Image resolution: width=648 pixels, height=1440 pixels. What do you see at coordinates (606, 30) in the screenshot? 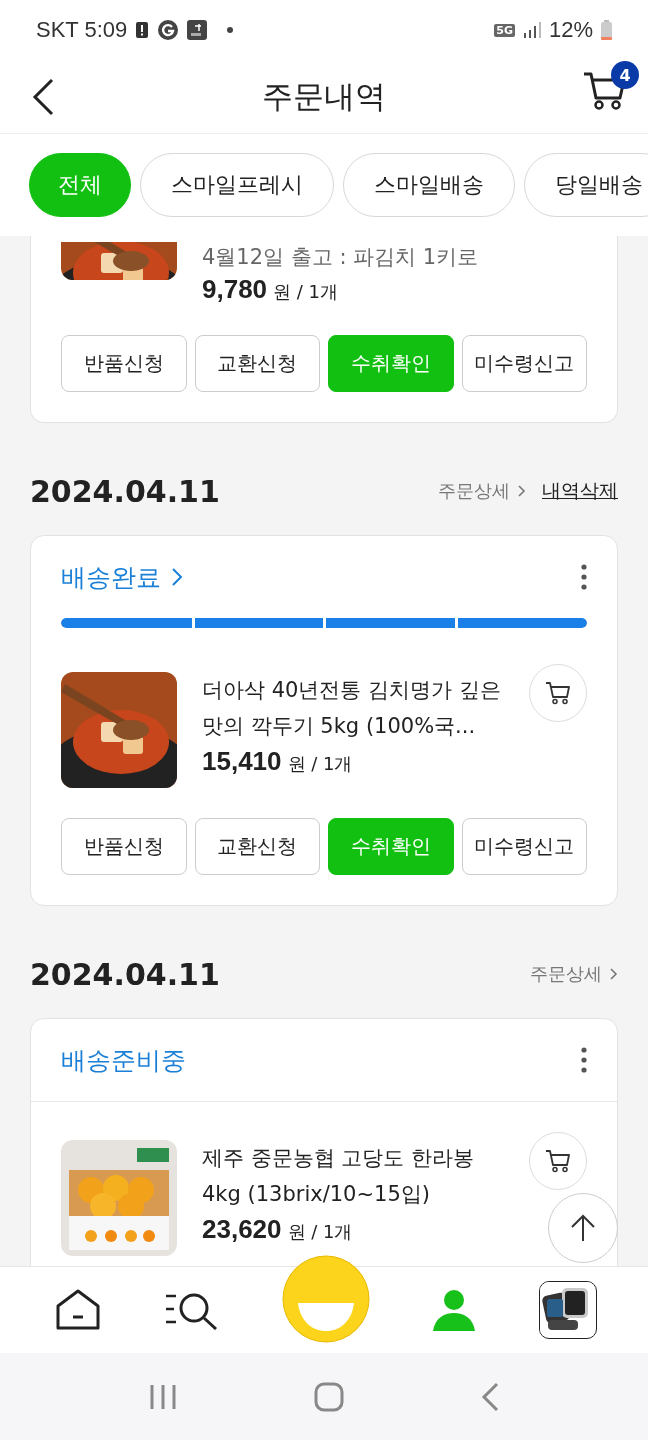
I see `battery-icon` at bounding box center [606, 30].